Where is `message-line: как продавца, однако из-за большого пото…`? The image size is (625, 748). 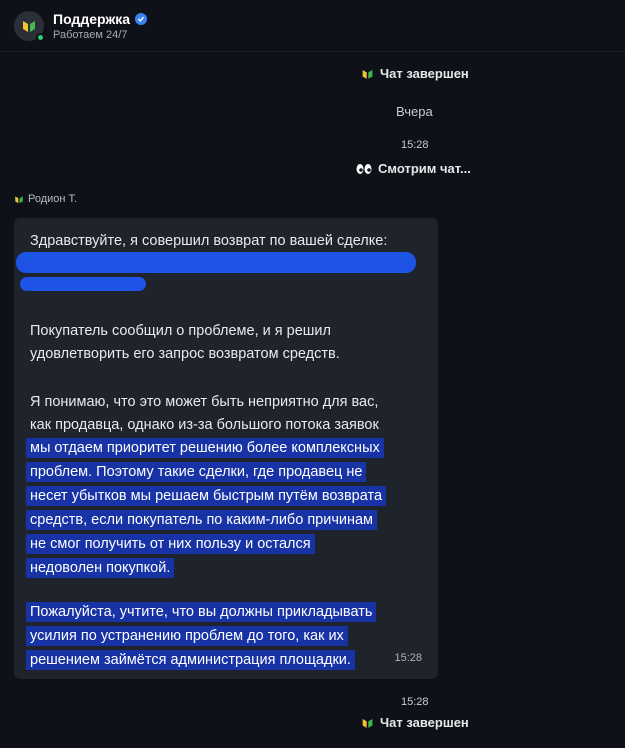 message-line: как продавца, однако из-за большого пото… is located at coordinates (204, 425).